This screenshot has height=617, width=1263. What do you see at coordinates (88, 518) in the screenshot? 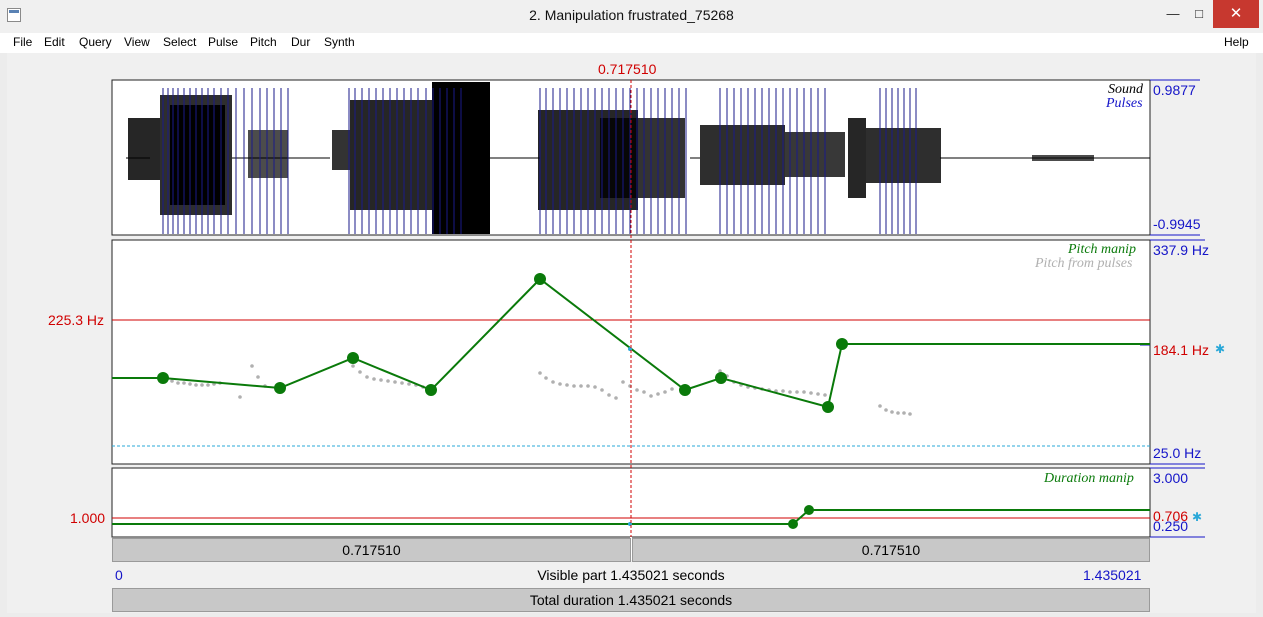
I see `duration-cursor-value: 1.000` at bounding box center [88, 518].